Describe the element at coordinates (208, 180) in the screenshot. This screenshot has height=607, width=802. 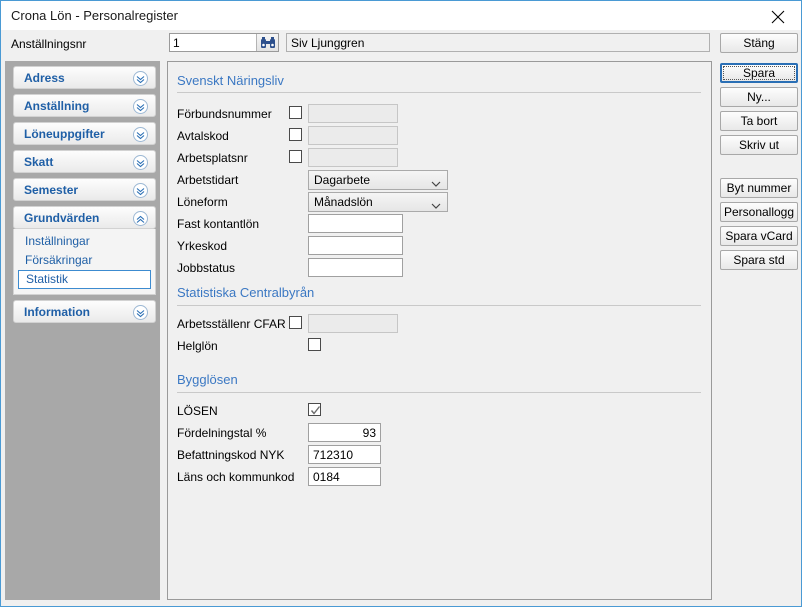
I see `label-arbetstidart: Arbetstidart` at that location.